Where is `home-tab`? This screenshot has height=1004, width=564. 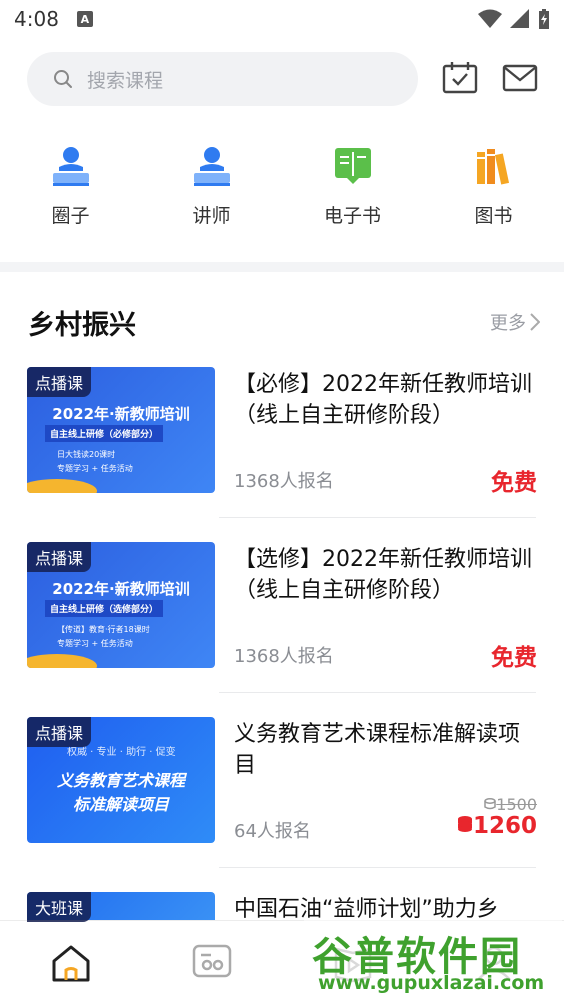 home-tab is located at coordinates (70, 962).